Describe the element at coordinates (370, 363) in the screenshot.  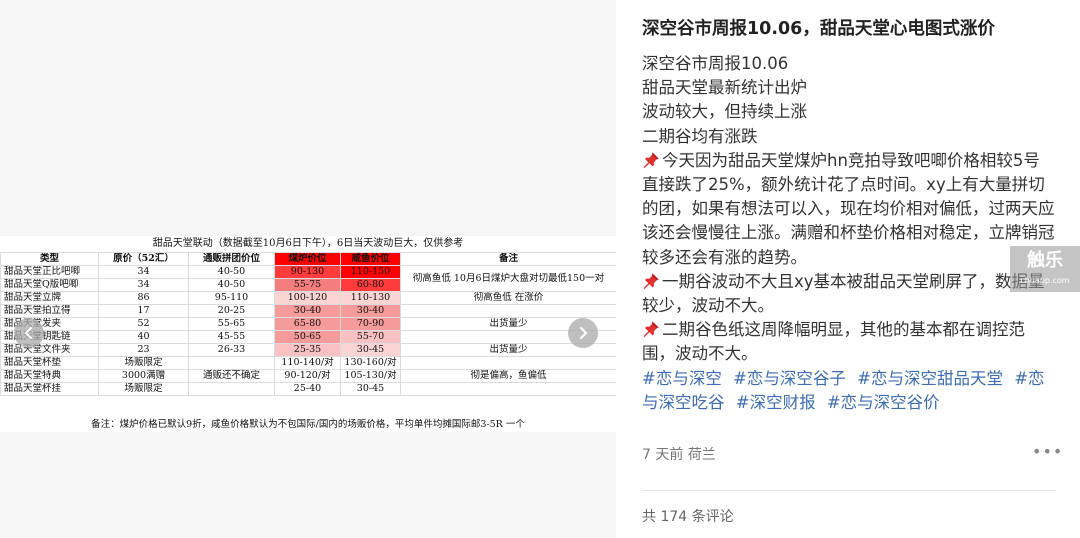
I see `cell-xianyu: 130-160/对` at that location.